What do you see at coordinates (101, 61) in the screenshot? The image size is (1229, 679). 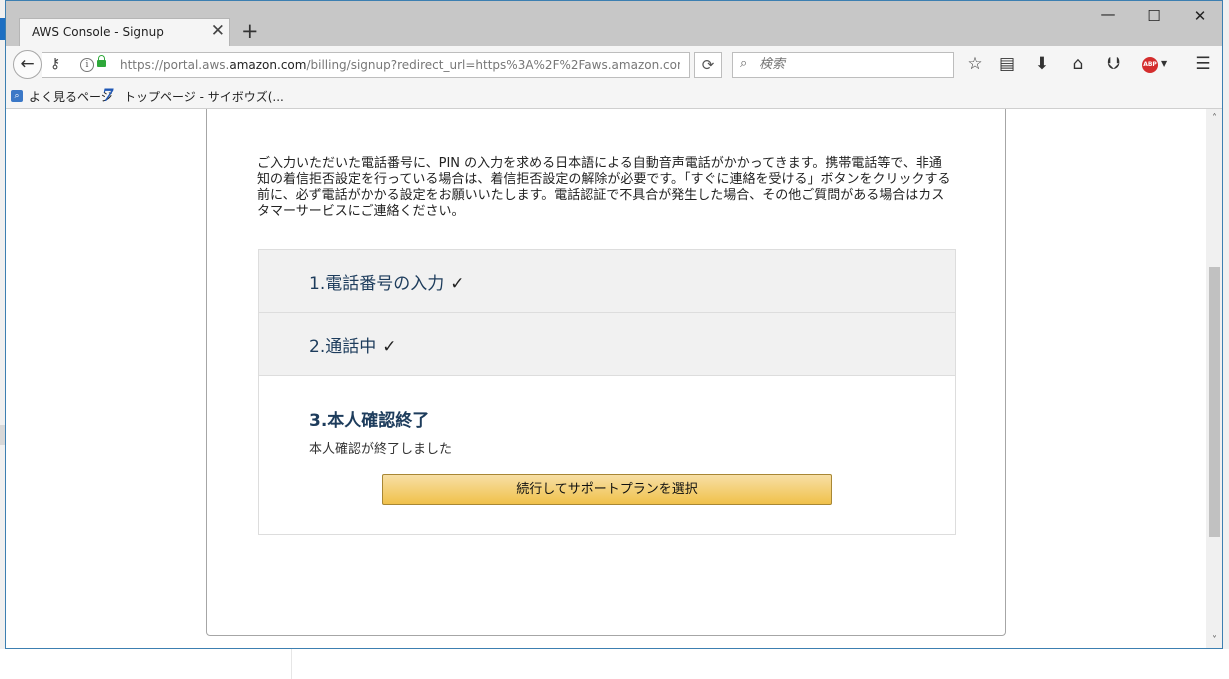 I see `lock-icon` at bounding box center [101, 61].